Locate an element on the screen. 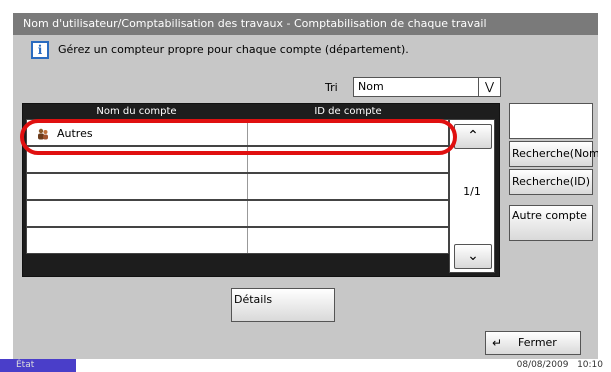 The image size is (611, 372). empty-display-box is located at coordinates (551, 121).